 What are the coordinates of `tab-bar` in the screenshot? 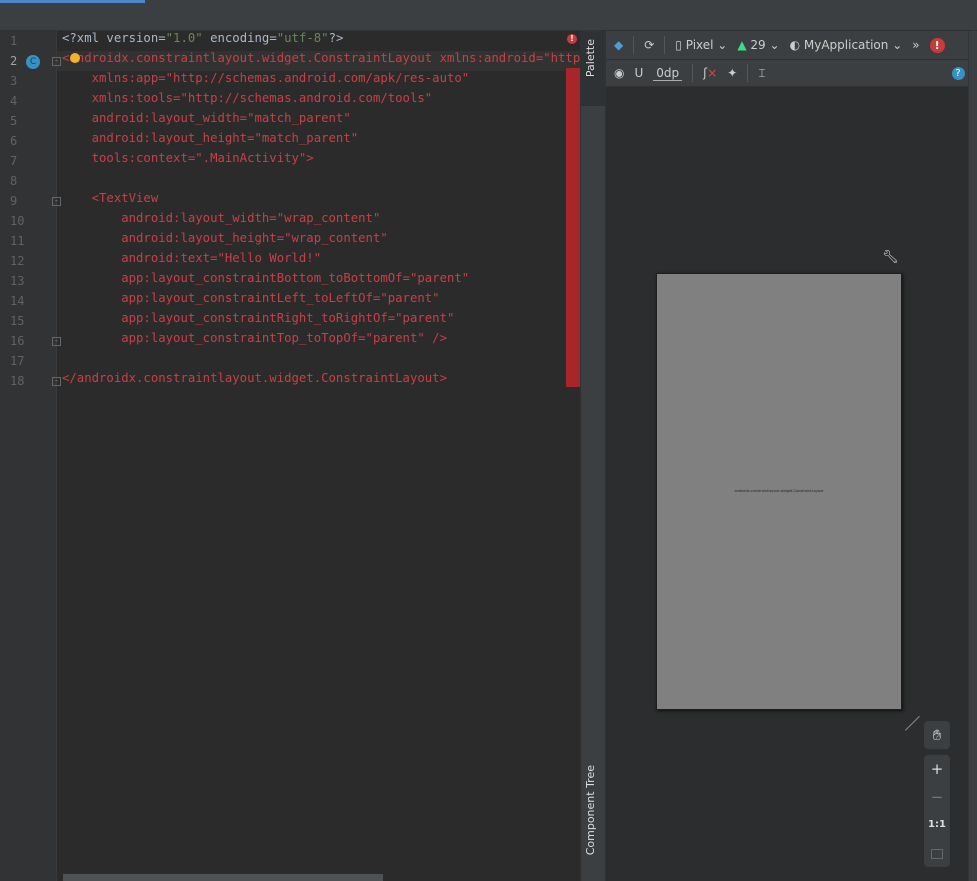 It's located at (488, 15).